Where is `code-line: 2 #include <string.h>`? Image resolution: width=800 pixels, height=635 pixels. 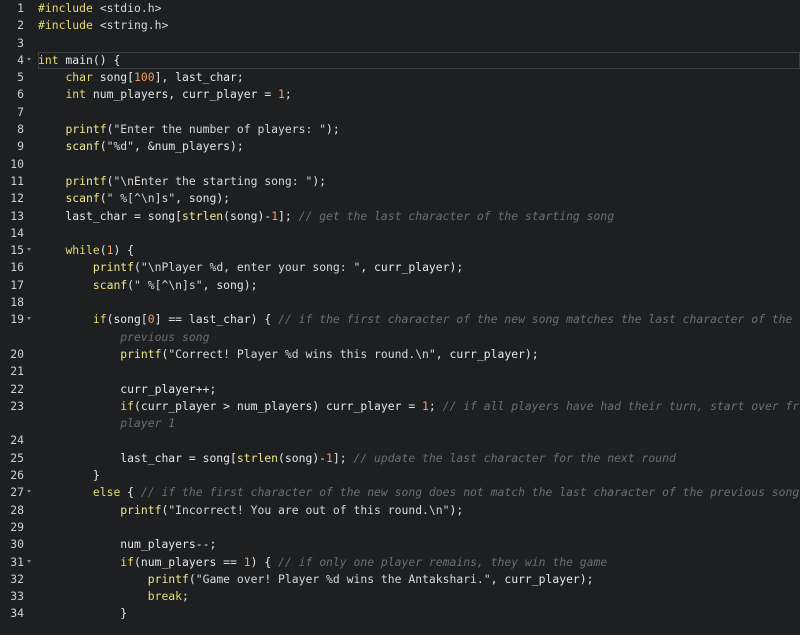
code-line: 2 #include <string.h> is located at coordinates (400, 25).